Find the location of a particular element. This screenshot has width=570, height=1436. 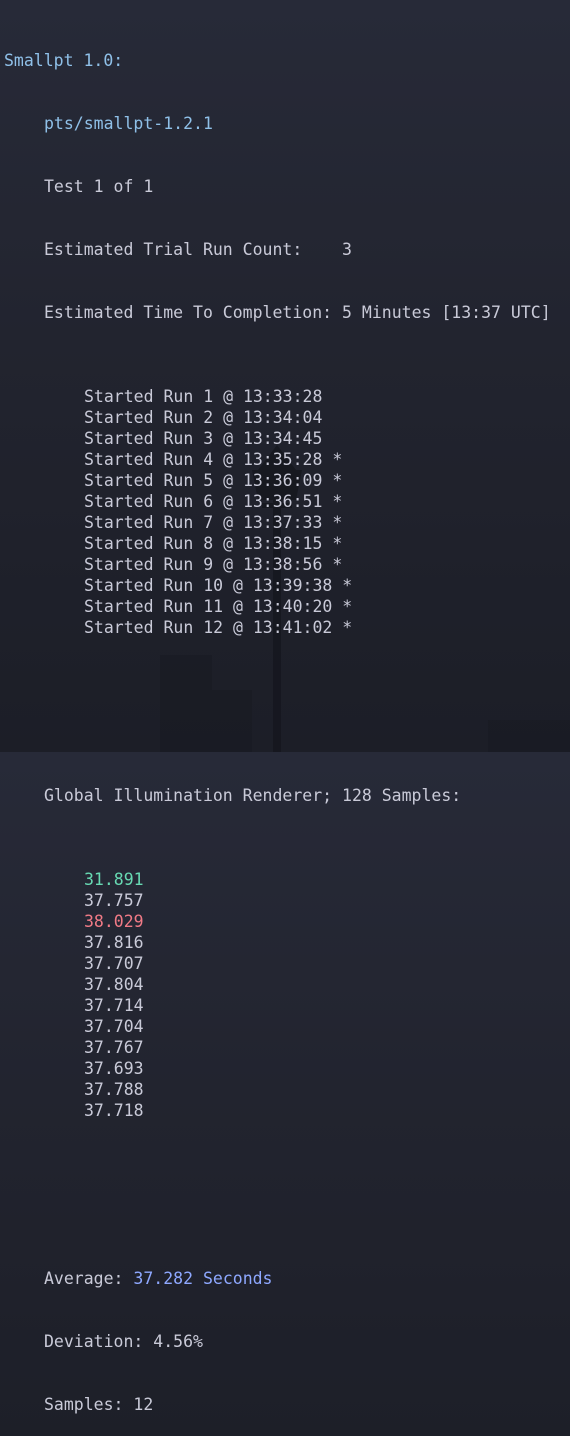

run-line: Started Run 5 @ 13:36:09 * is located at coordinates (213, 480).